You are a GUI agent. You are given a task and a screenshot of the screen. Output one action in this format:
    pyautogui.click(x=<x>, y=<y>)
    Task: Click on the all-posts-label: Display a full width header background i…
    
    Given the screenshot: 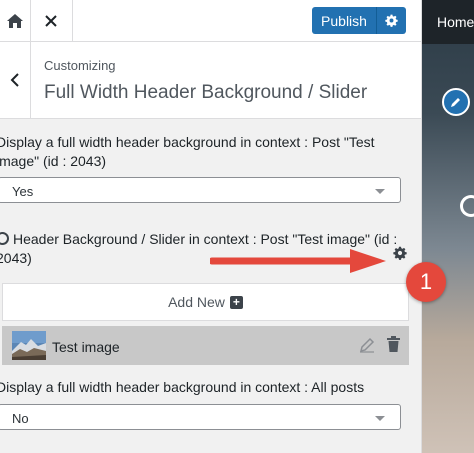 What is the action you would take?
    pyautogui.click(x=182, y=387)
    